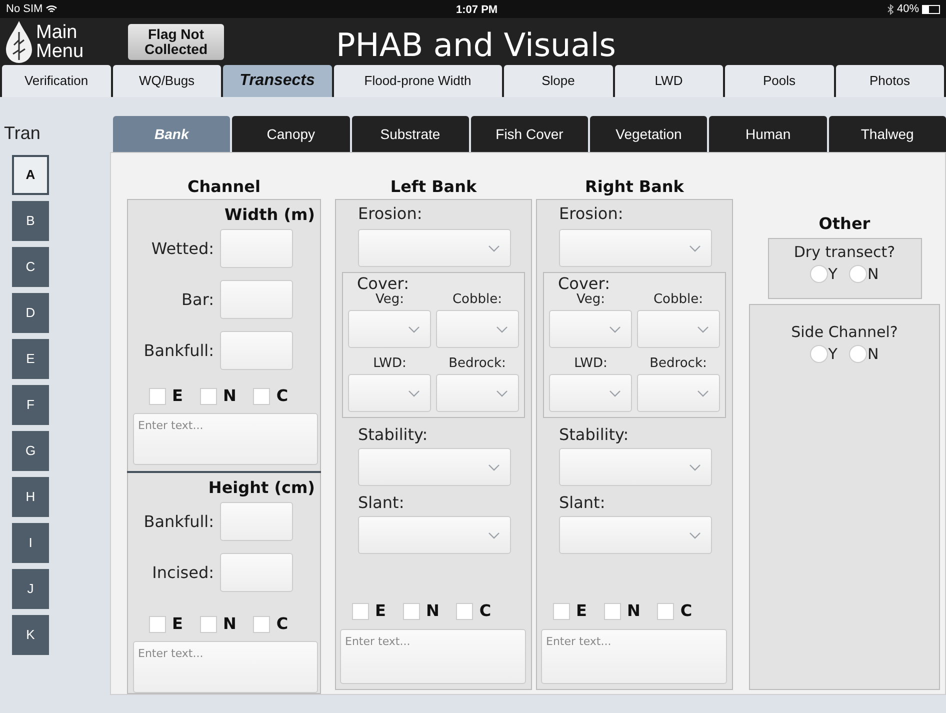  Describe the element at coordinates (24, 9) in the screenshot. I see `carrier-text: No SIM` at that location.